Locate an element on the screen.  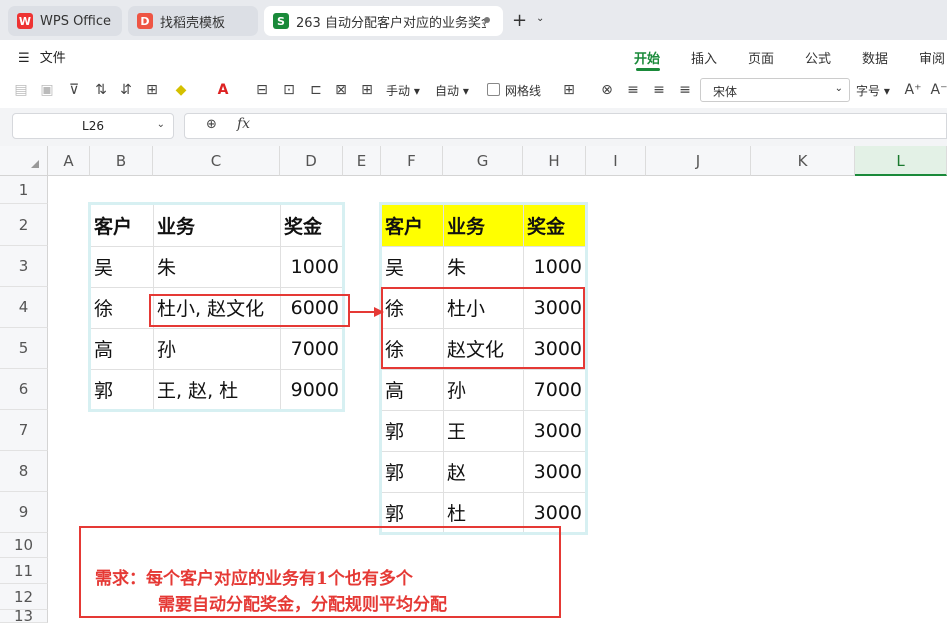
highlight-box-result is located at coordinates (483, 328).